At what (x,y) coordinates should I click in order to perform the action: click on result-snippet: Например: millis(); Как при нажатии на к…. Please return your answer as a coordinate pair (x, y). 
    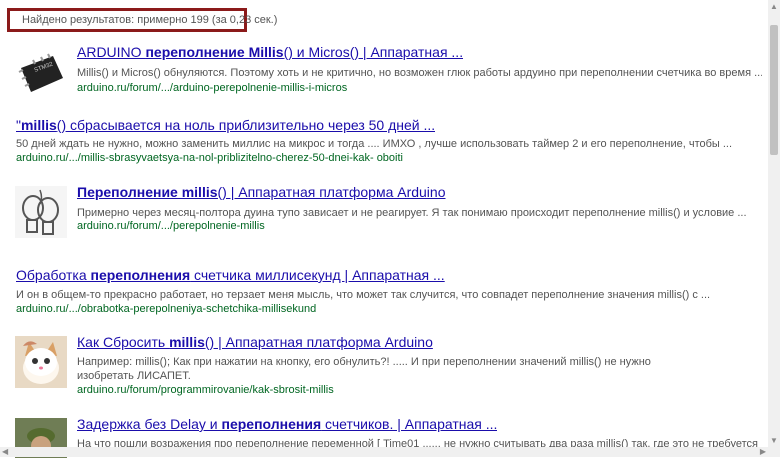
    Looking at the image, I should click on (364, 369).